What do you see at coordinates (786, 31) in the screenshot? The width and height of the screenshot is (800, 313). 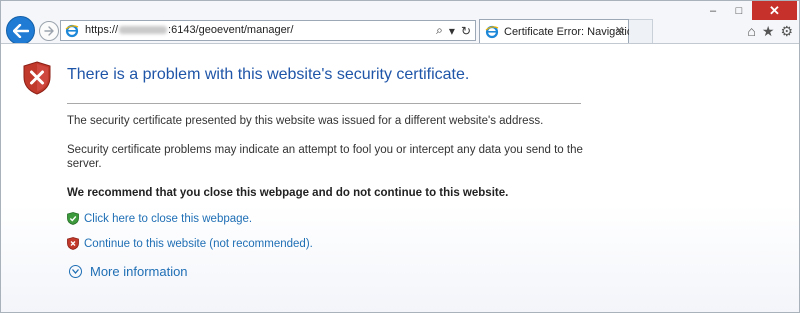 I see `gear-icon: ⚙` at bounding box center [786, 31].